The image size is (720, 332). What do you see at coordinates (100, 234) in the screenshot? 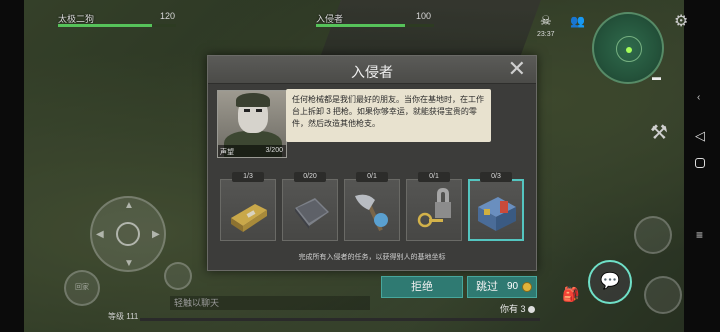
I see `chevron-left-icon: ◀` at bounding box center [100, 234].